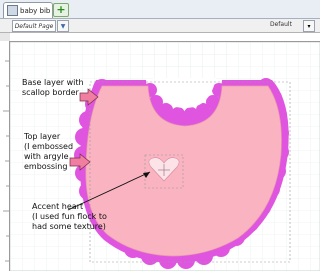  I want to click on tab-label: baby bib, so click(35, 10).